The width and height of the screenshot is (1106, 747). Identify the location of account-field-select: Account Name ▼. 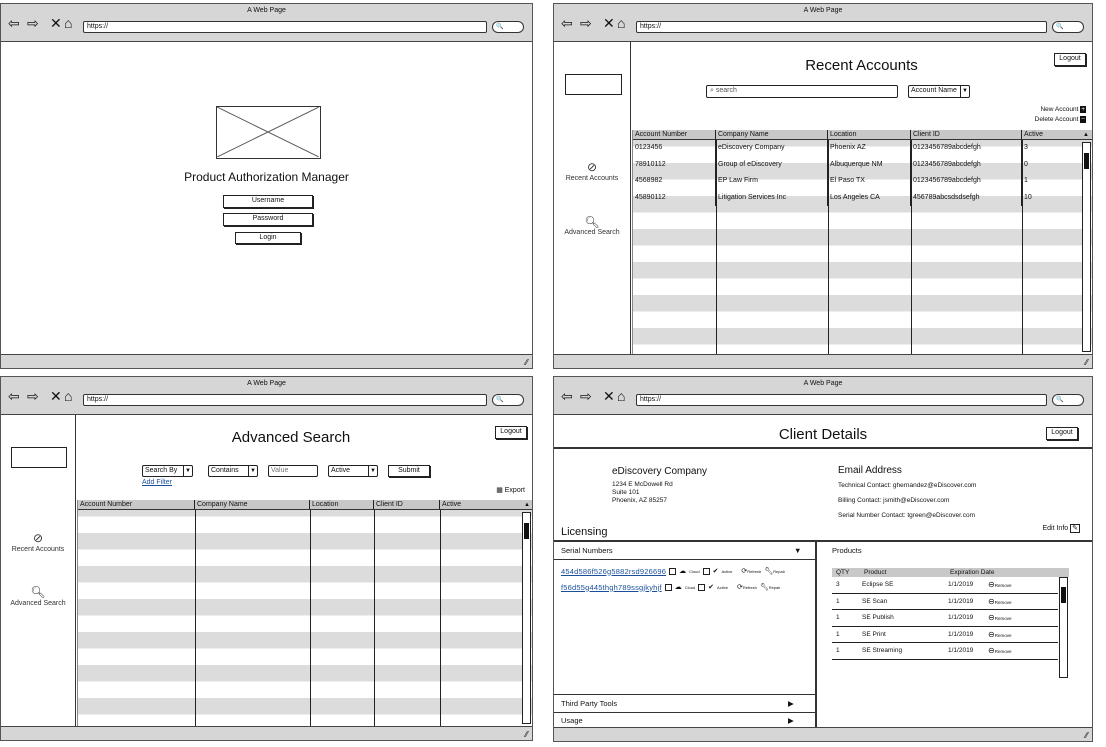
(939, 91).